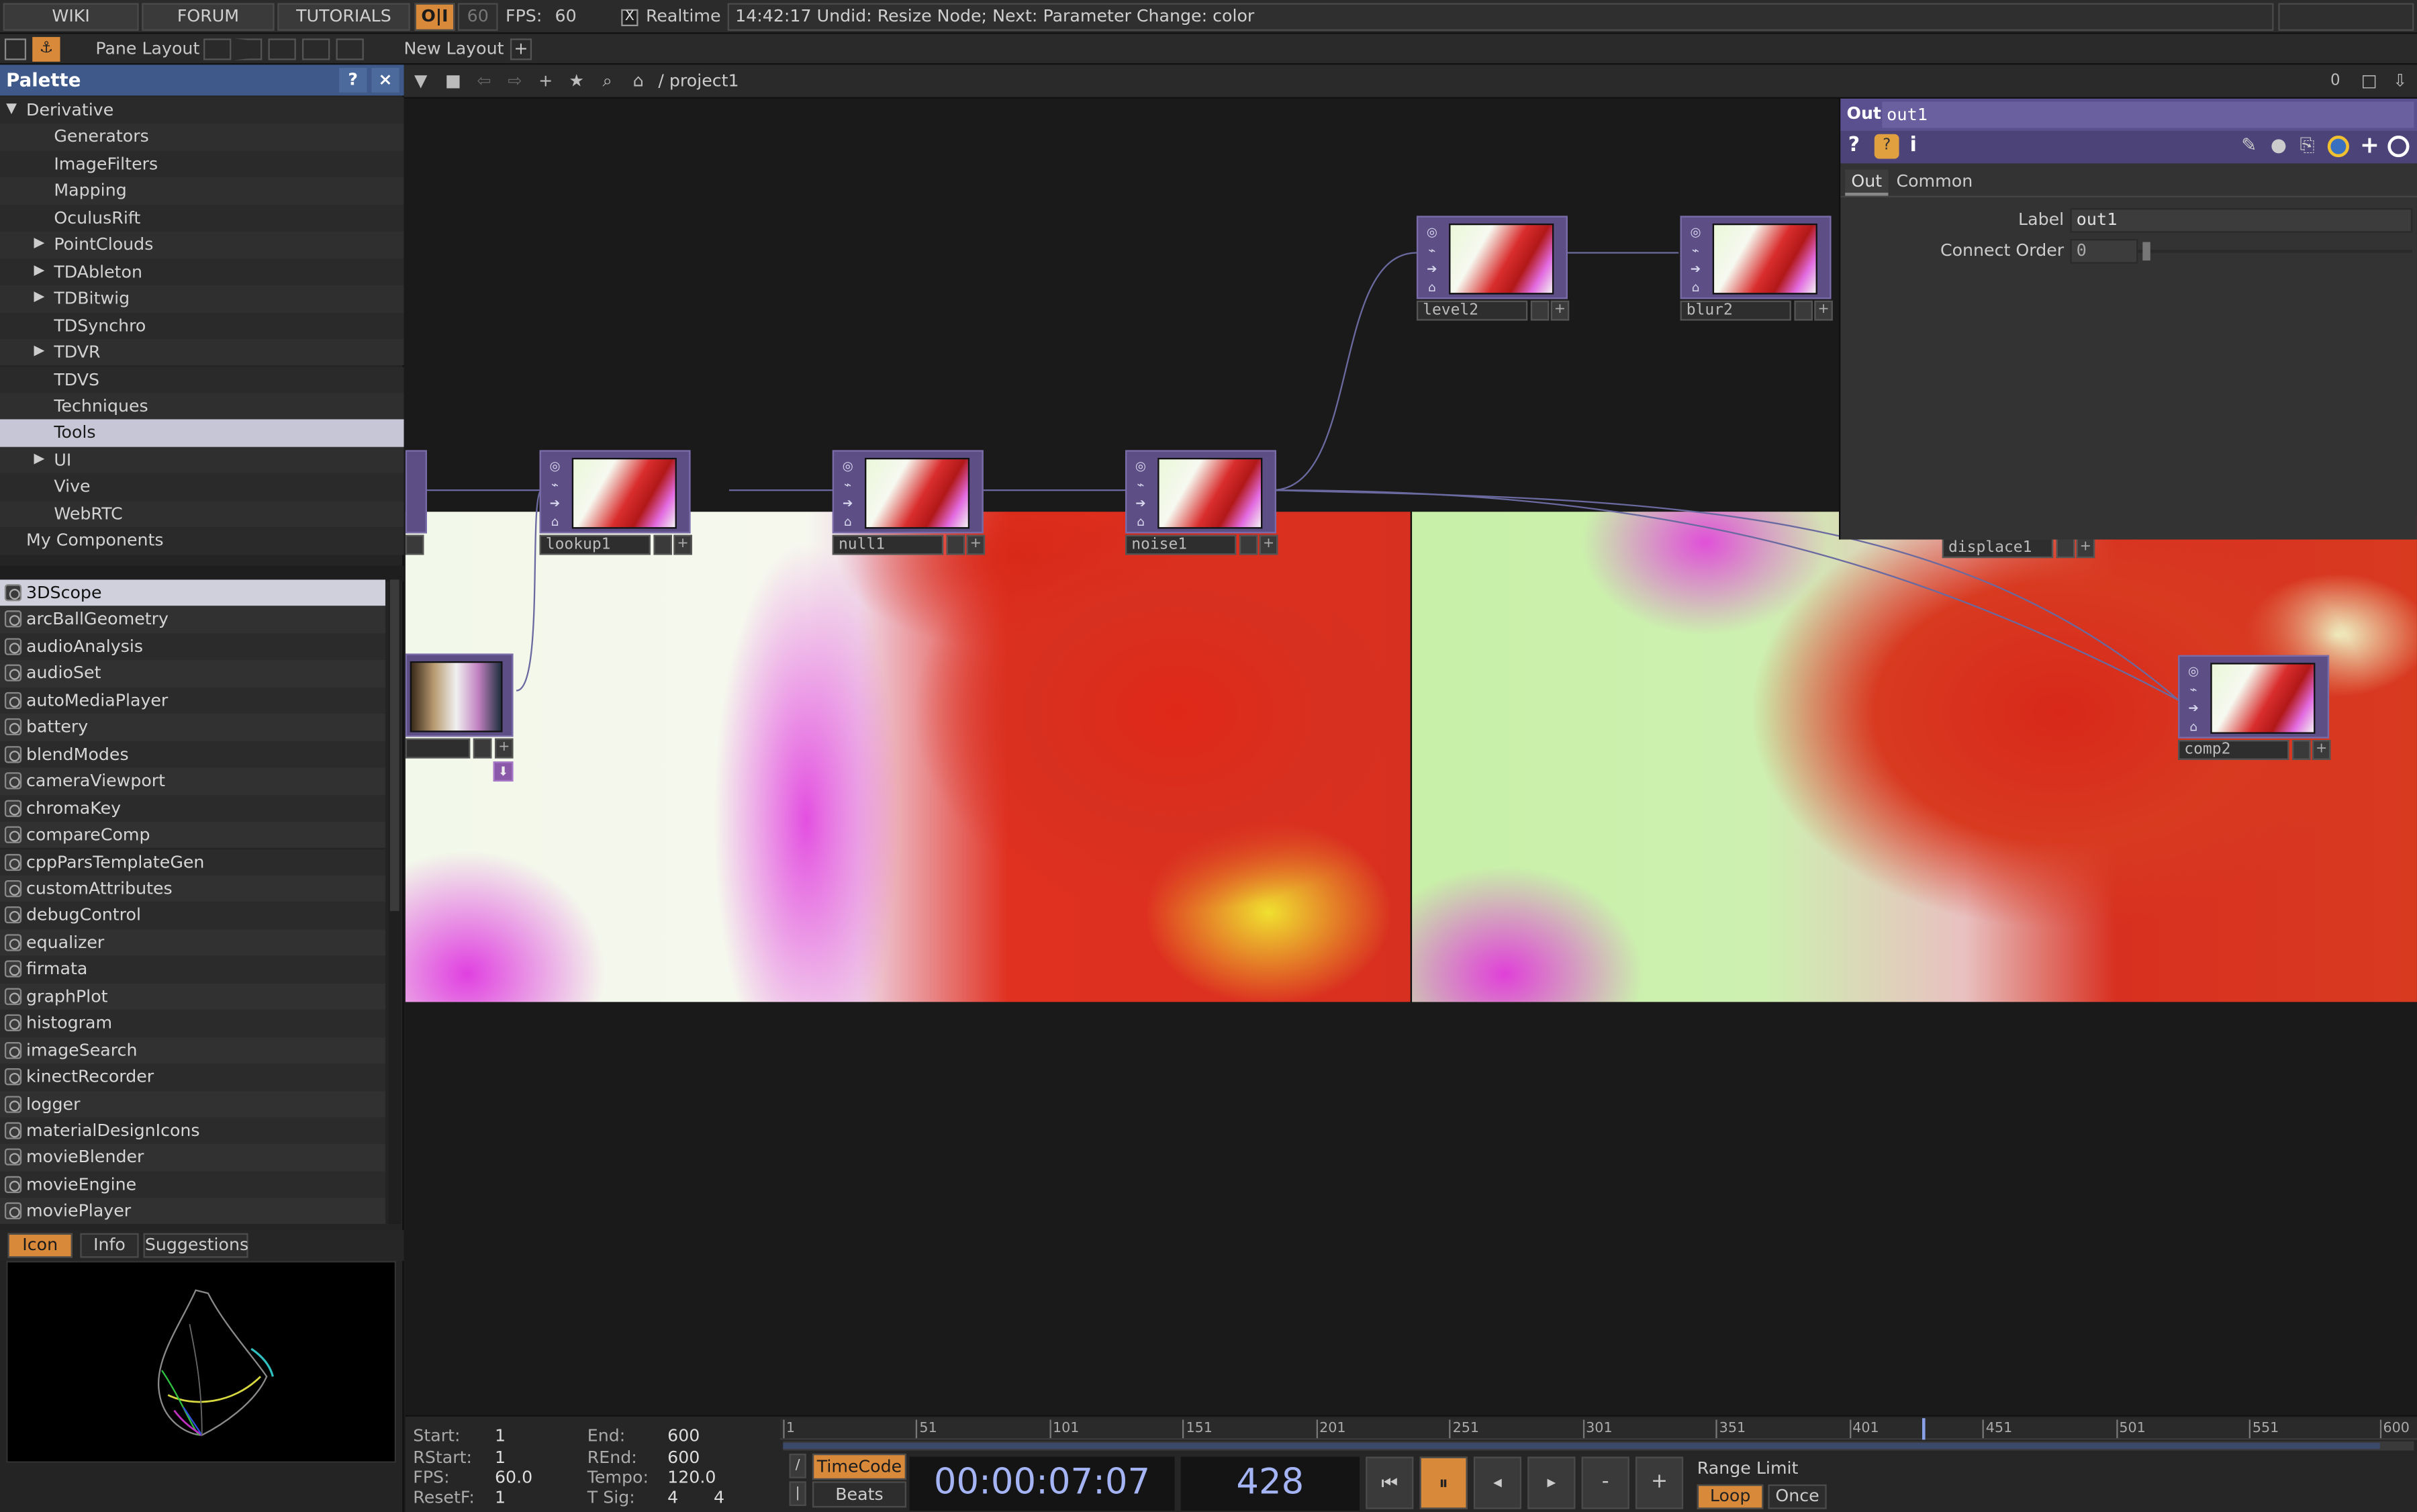  I want to click on home-icon: ⚓, so click(46, 49).